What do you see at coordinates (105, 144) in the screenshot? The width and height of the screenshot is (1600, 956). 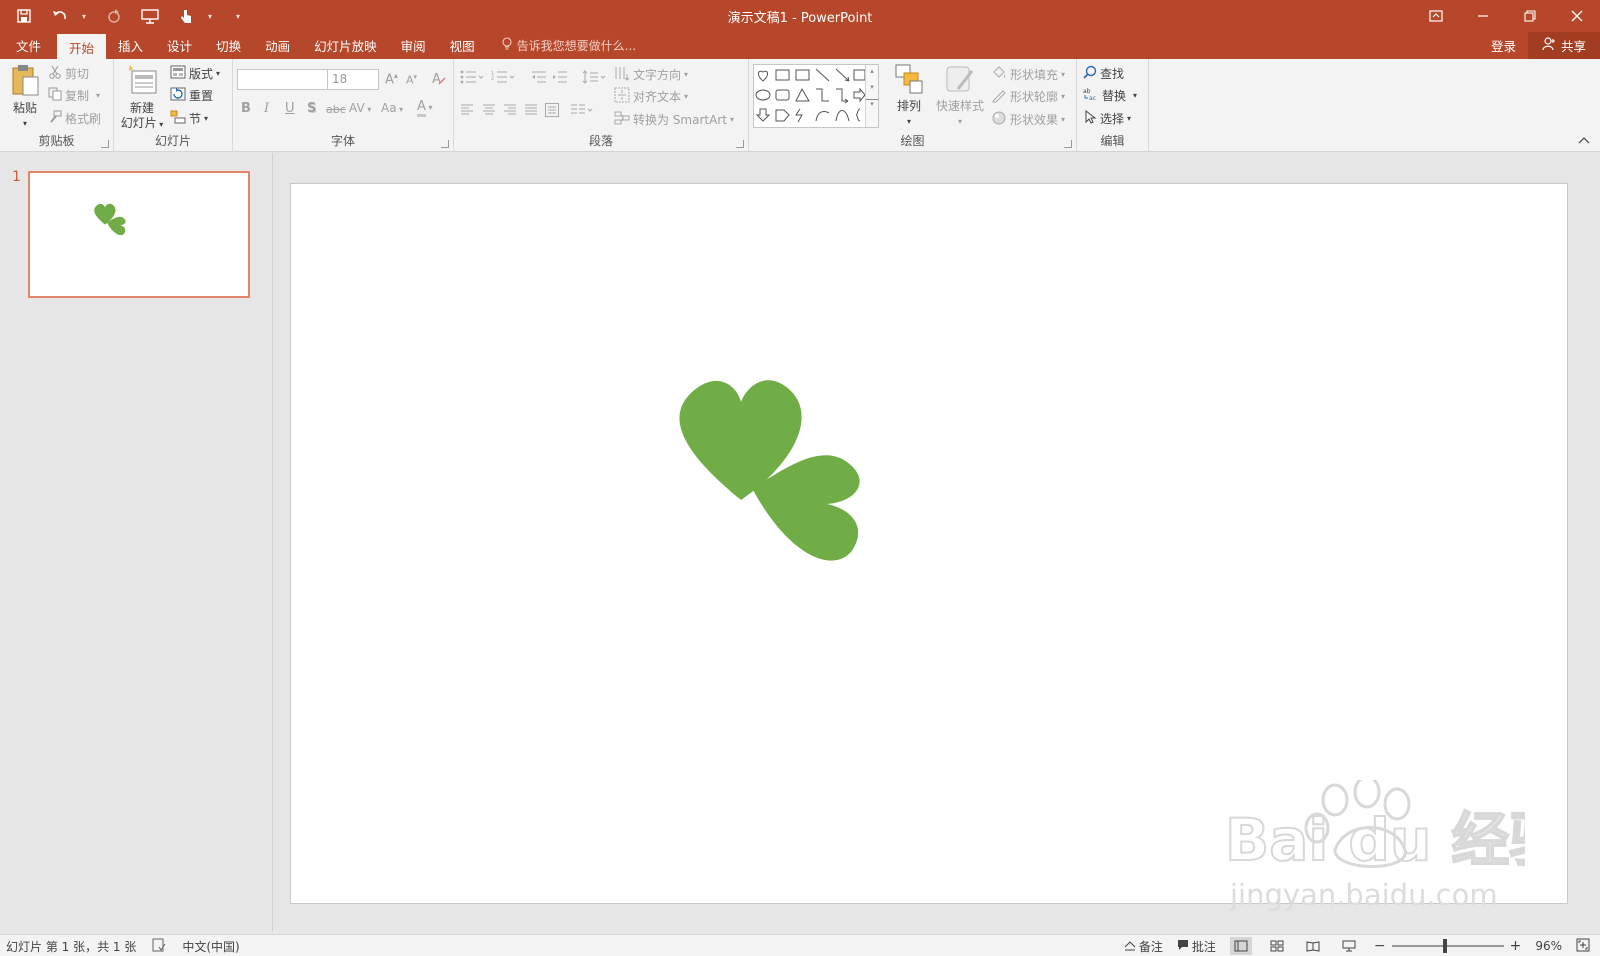 I see `clipboard-launcher-icon` at bounding box center [105, 144].